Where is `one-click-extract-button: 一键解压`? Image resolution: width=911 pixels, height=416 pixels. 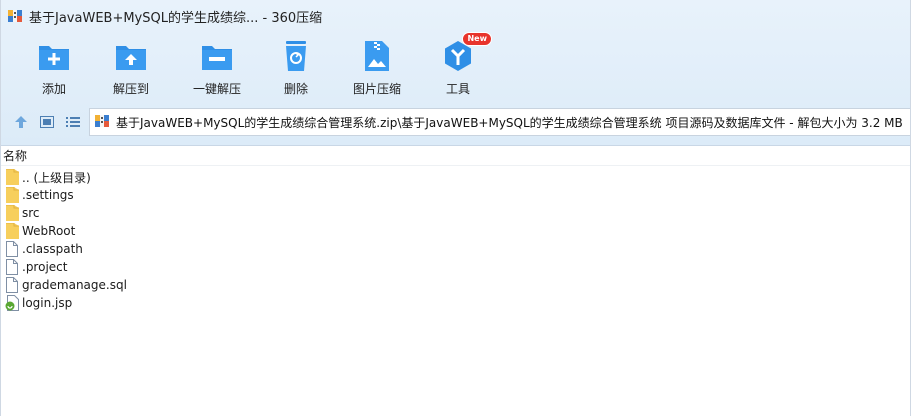 one-click-extract-button: 一键解压 is located at coordinates (217, 67).